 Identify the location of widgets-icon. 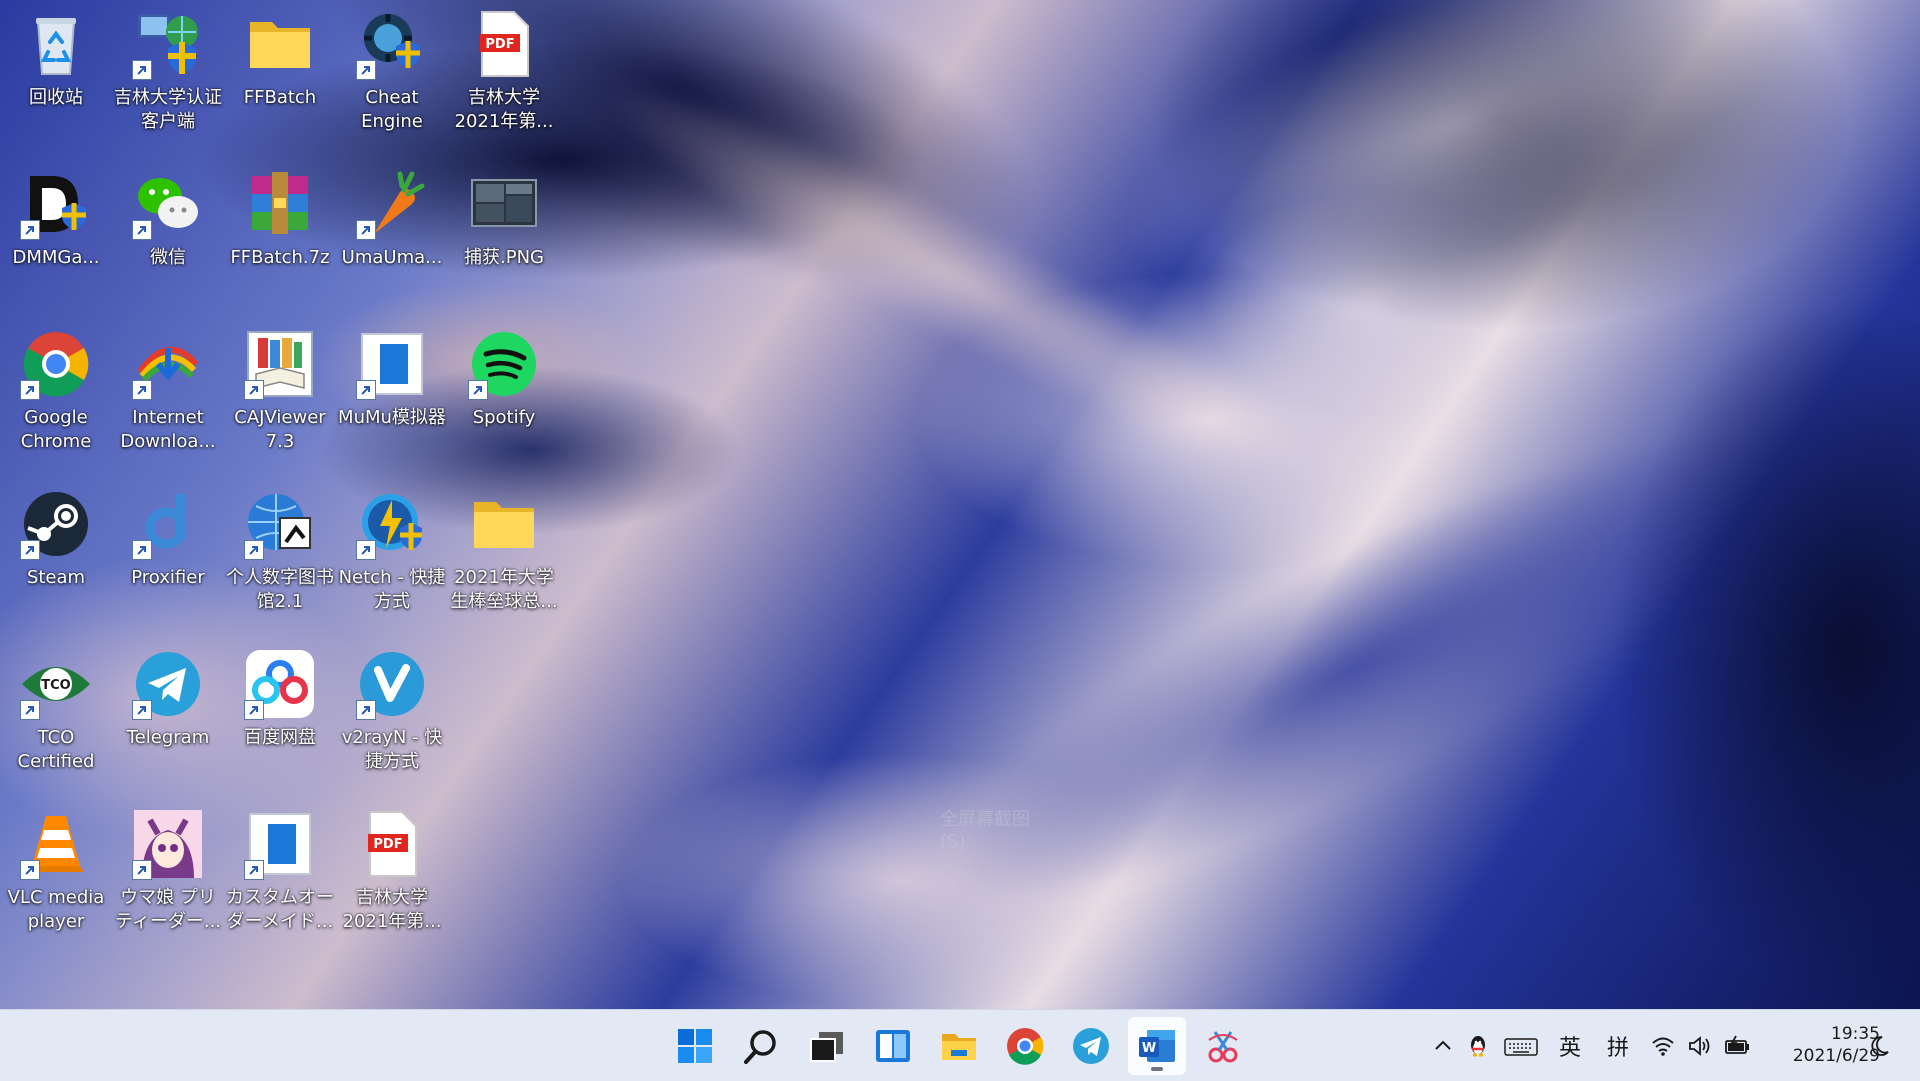
(893, 1046).